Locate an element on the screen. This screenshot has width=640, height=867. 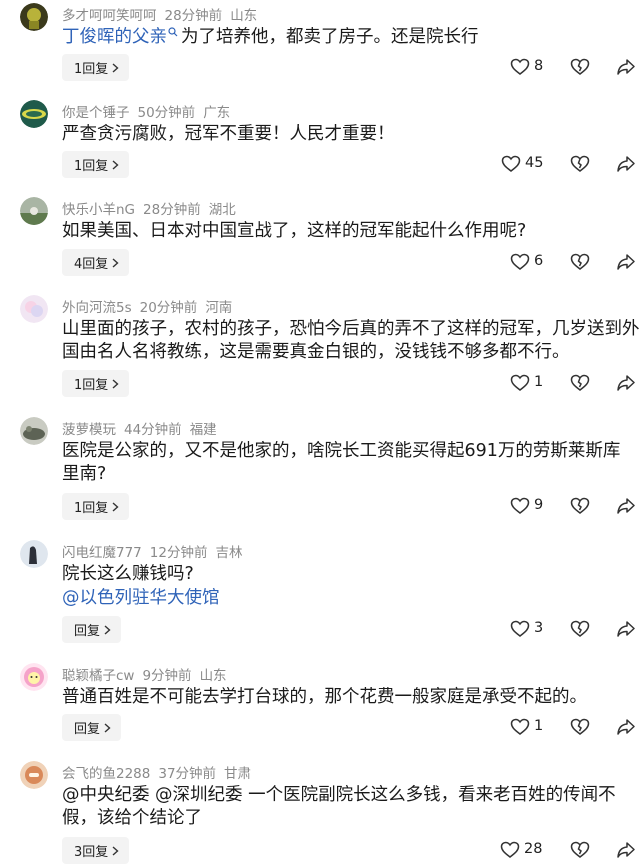
comment-text: 医院是公家的，又不是他家的，啥院长工资能买得起691万的劳斯莱斯库里南? is located at coordinates (341, 462).